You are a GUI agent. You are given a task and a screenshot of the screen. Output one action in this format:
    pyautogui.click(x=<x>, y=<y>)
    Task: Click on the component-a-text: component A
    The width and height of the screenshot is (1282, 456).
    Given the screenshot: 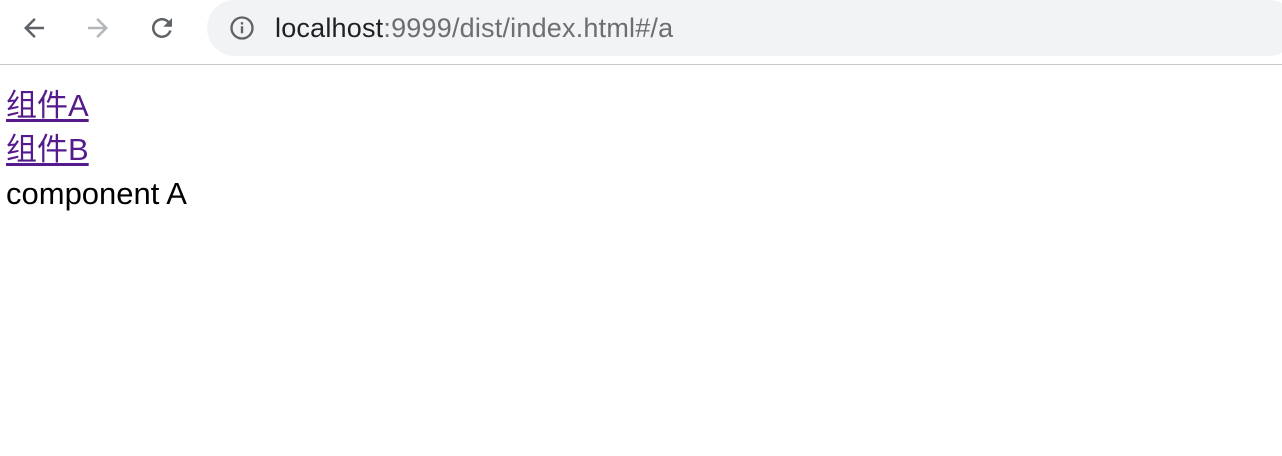 What is the action you would take?
    pyautogui.click(x=96, y=193)
    